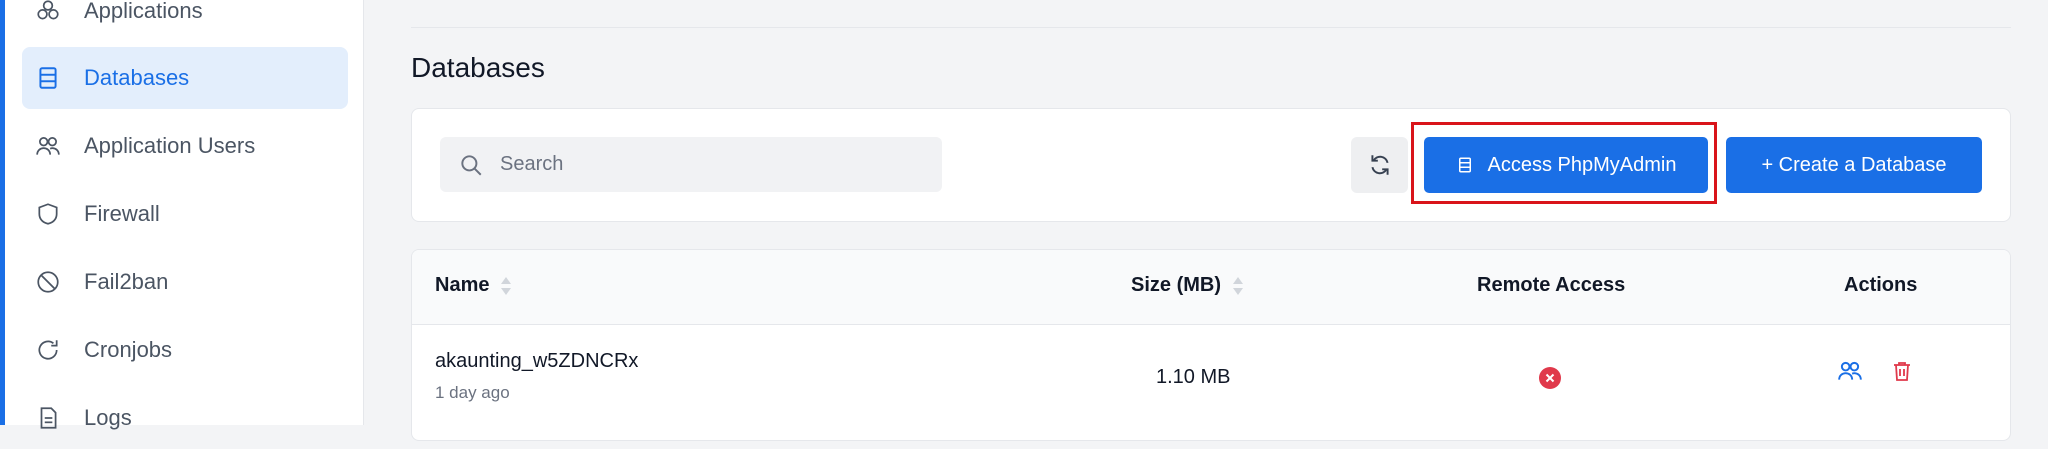 This screenshot has width=2048, height=449. I want to click on manage-users-button, so click(1850, 371).